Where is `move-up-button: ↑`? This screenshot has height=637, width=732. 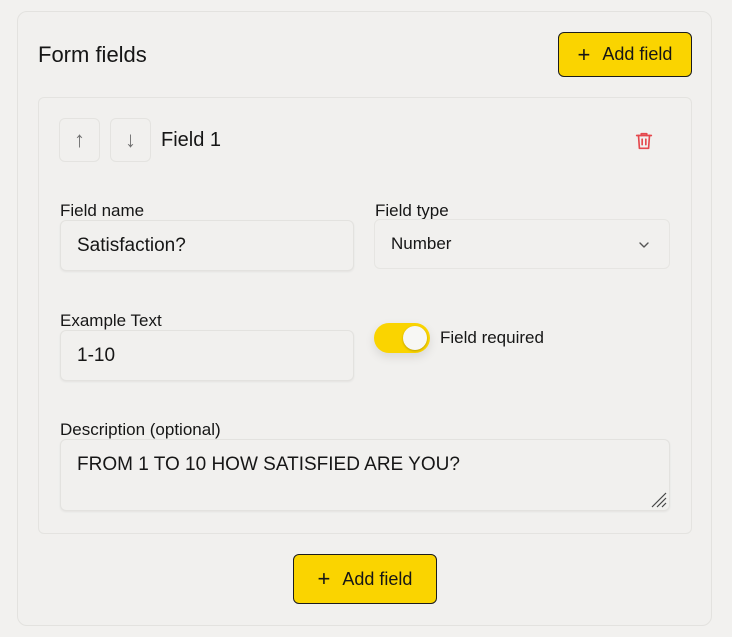
move-up-button: ↑ is located at coordinates (79, 140).